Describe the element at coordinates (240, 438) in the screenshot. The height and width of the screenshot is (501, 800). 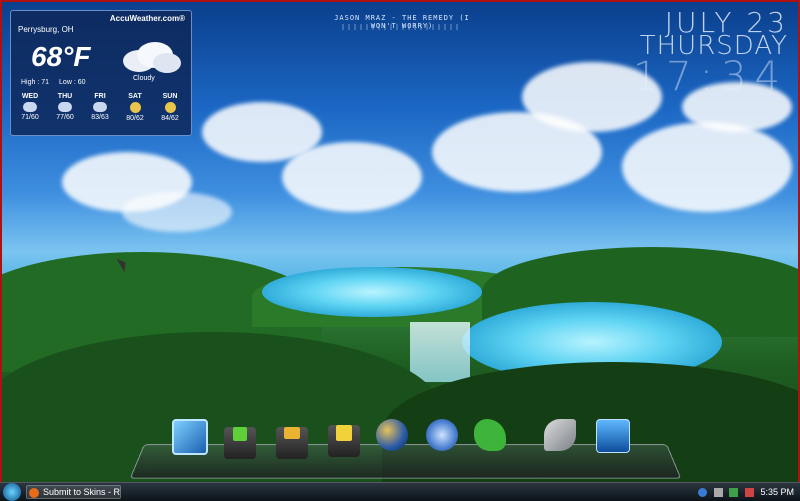
I see `downloads-folder-icon` at that location.